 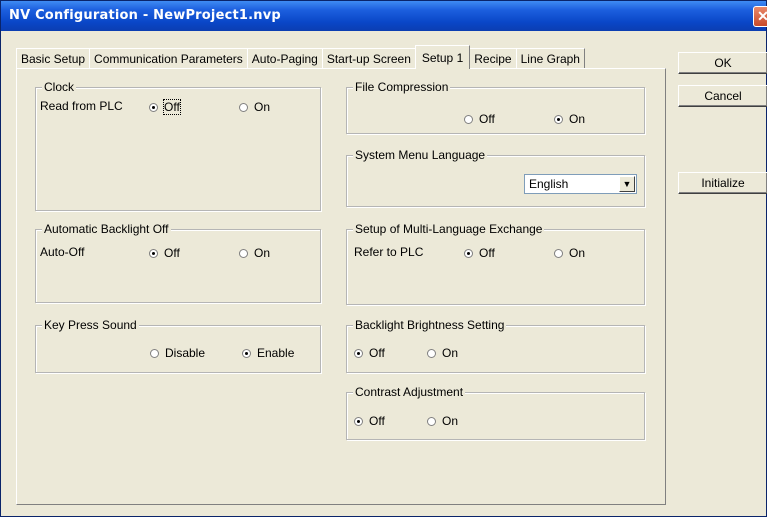 What do you see at coordinates (442, 421) in the screenshot?
I see `contrast-on-radio: On` at bounding box center [442, 421].